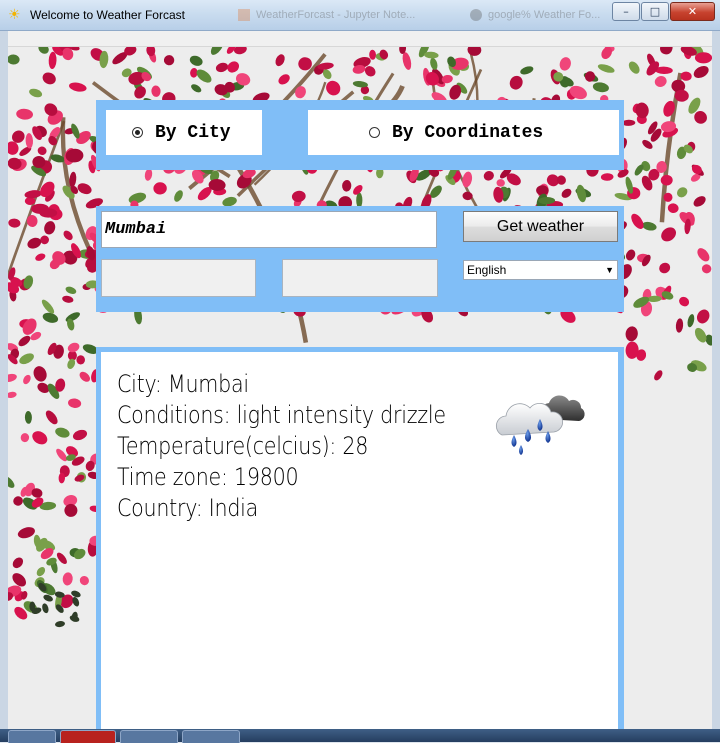  What do you see at coordinates (208, 477) in the screenshot?
I see `result-timezone: Time zone: 19800` at bounding box center [208, 477].